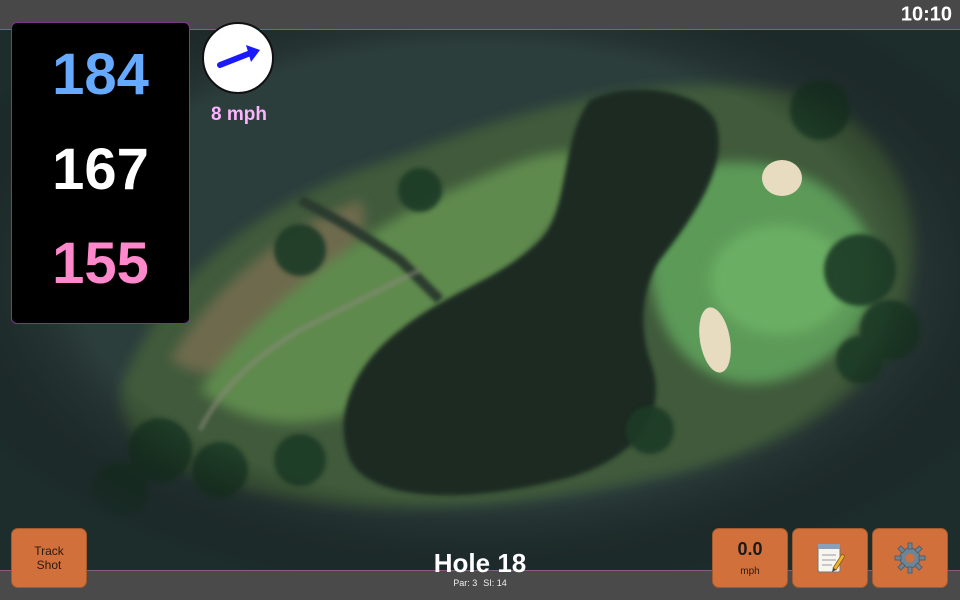 Image resolution: width=960 pixels, height=600 pixels. I want to click on gear-icon, so click(910, 558).